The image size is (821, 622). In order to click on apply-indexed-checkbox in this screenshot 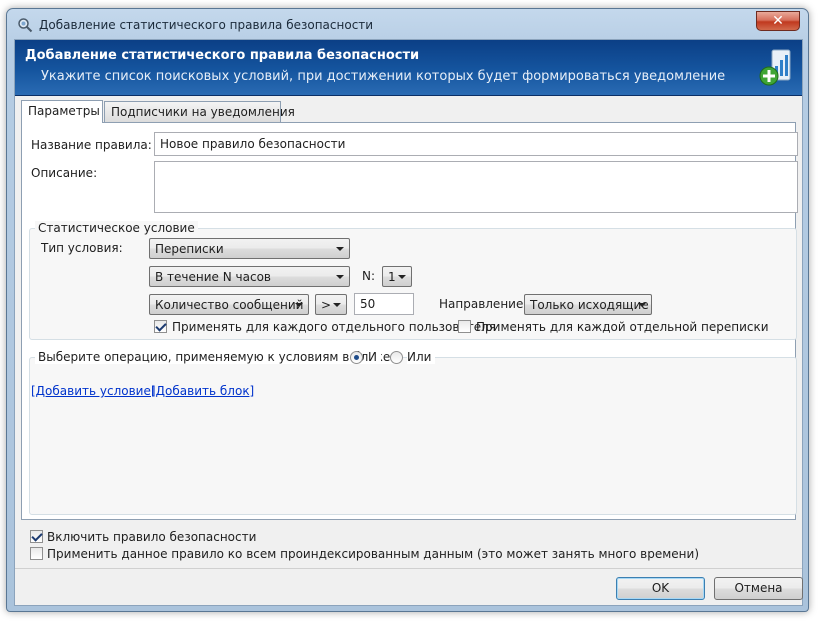, I will do `click(36, 553)`.